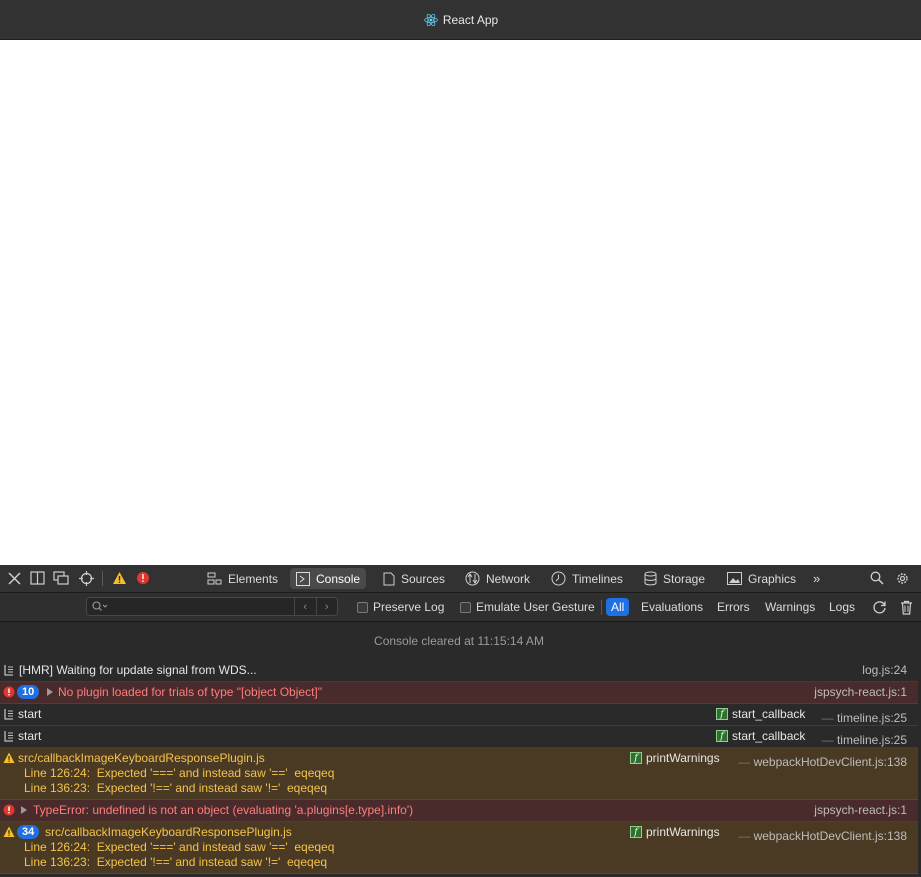 The height and width of the screenshot is (877, 921). I want to click on tab-network: Network, so click(497, 578).